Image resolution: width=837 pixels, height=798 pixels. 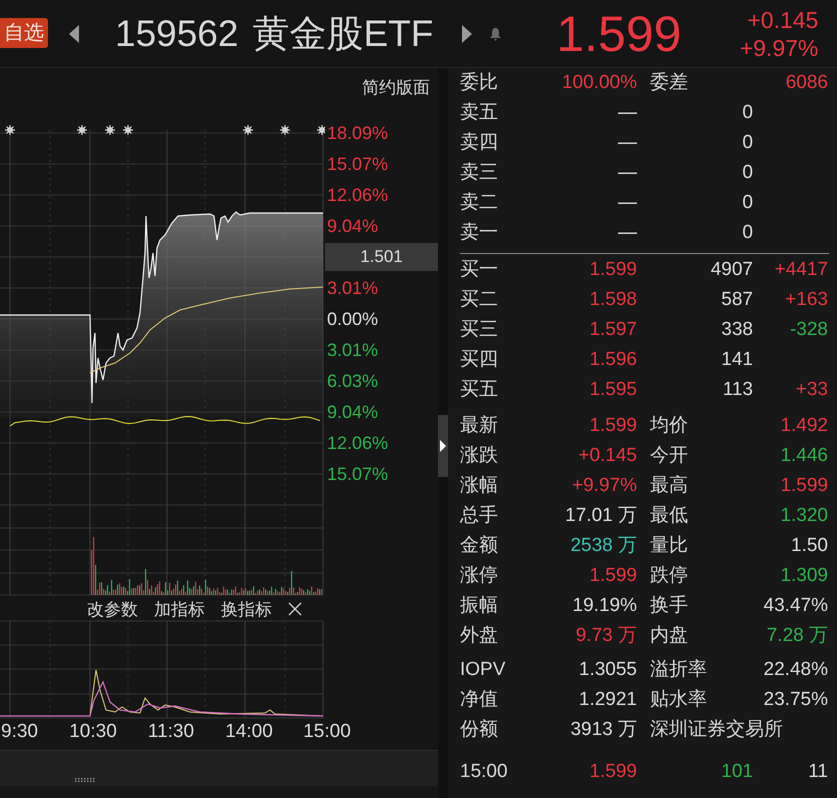 I want to click on close-icon, so click(x=295, y=609).